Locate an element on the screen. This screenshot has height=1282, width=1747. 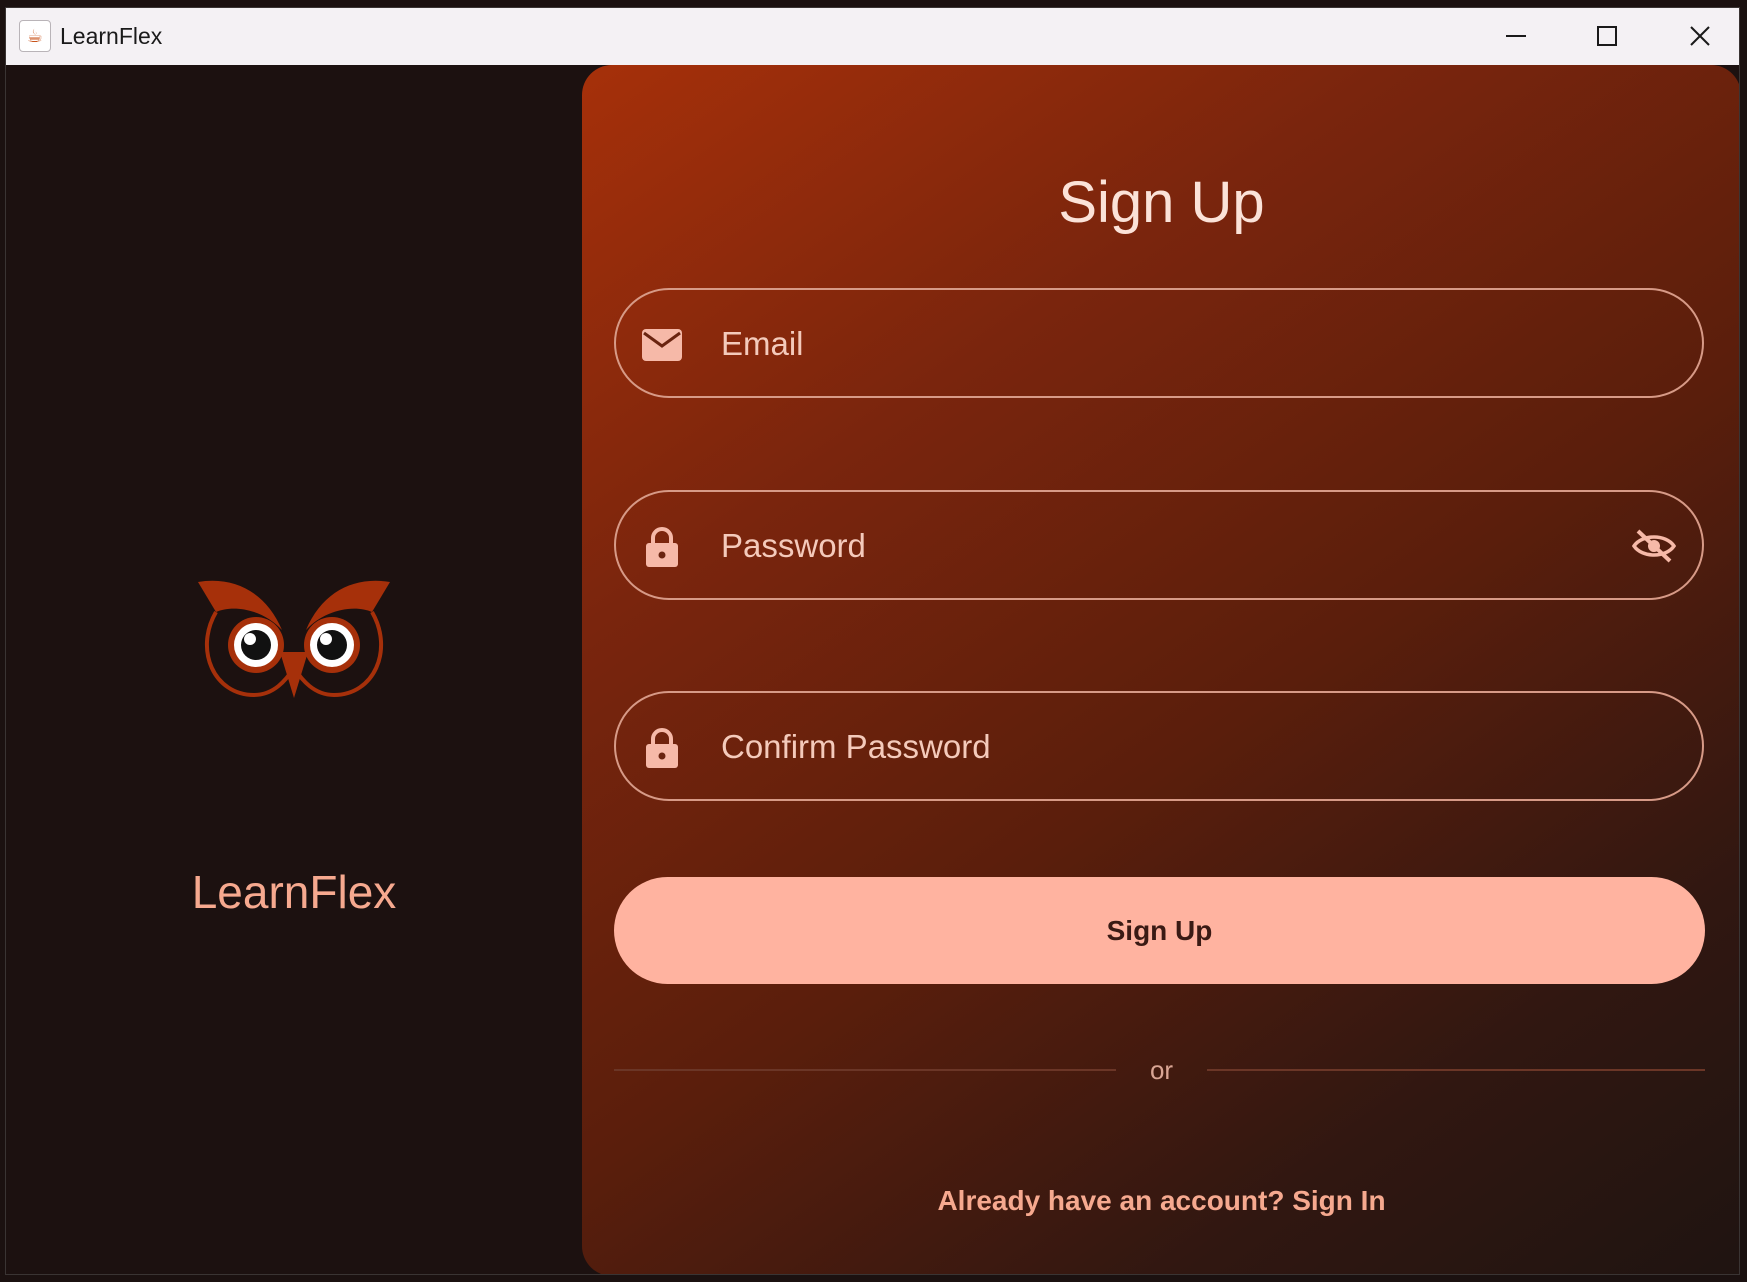
close-icon is located at coordinates (1700, 36).